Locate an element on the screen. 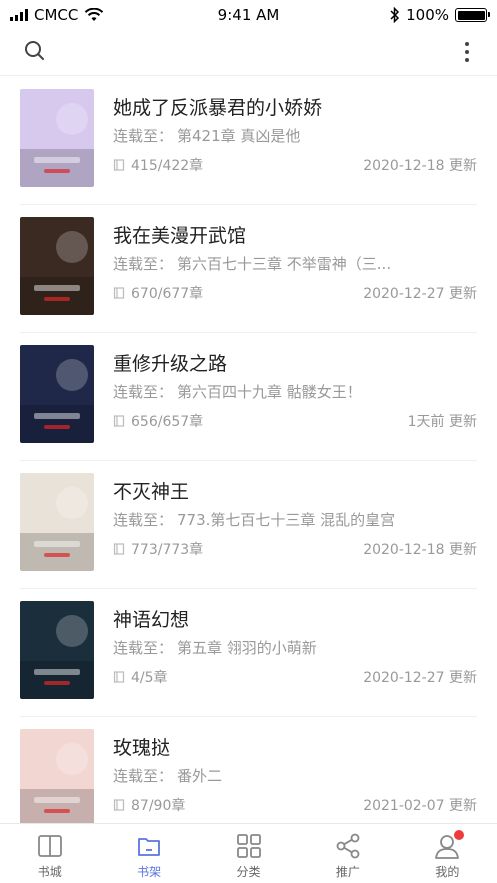 This screenshot has width=497, height=883. tab-promotion-label: 推广 is located at coordinates (347, 872).